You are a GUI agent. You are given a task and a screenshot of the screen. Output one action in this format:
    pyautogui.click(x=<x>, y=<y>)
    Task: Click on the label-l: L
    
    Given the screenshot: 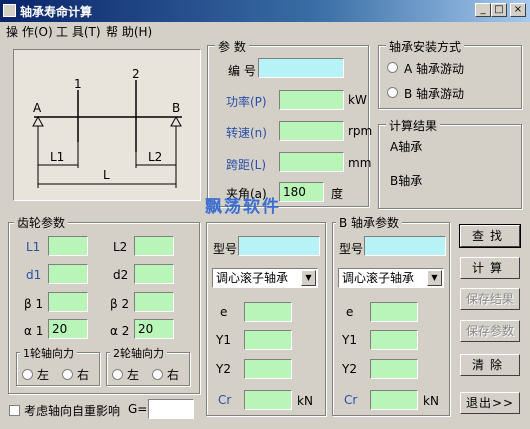 What is the action you would take?
    pyautogui.click(x=106, y=175)
    